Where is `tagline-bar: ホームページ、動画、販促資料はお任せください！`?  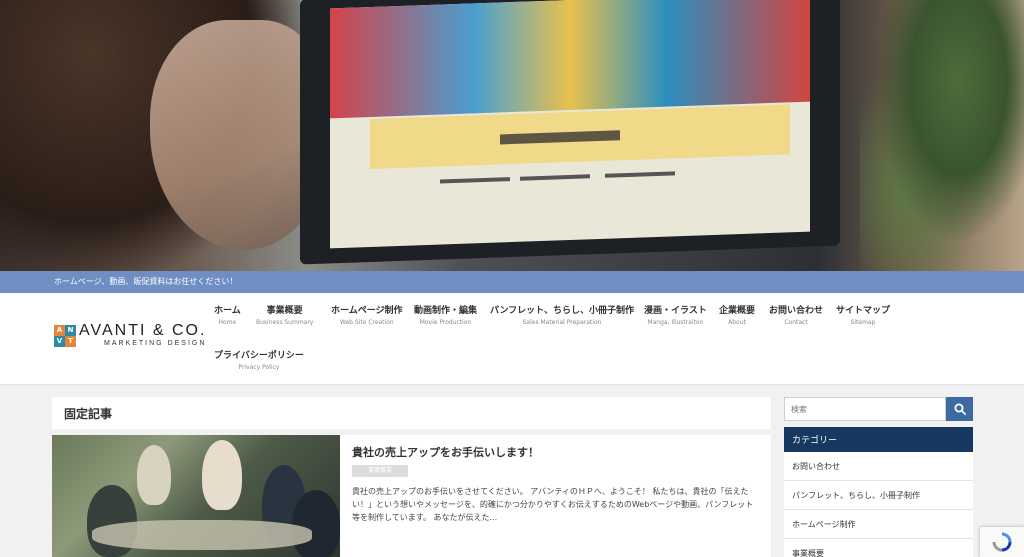 tagline-bar: ホームページ、動画、販促資料はお任せください！ is located at coordinates (512, 282).